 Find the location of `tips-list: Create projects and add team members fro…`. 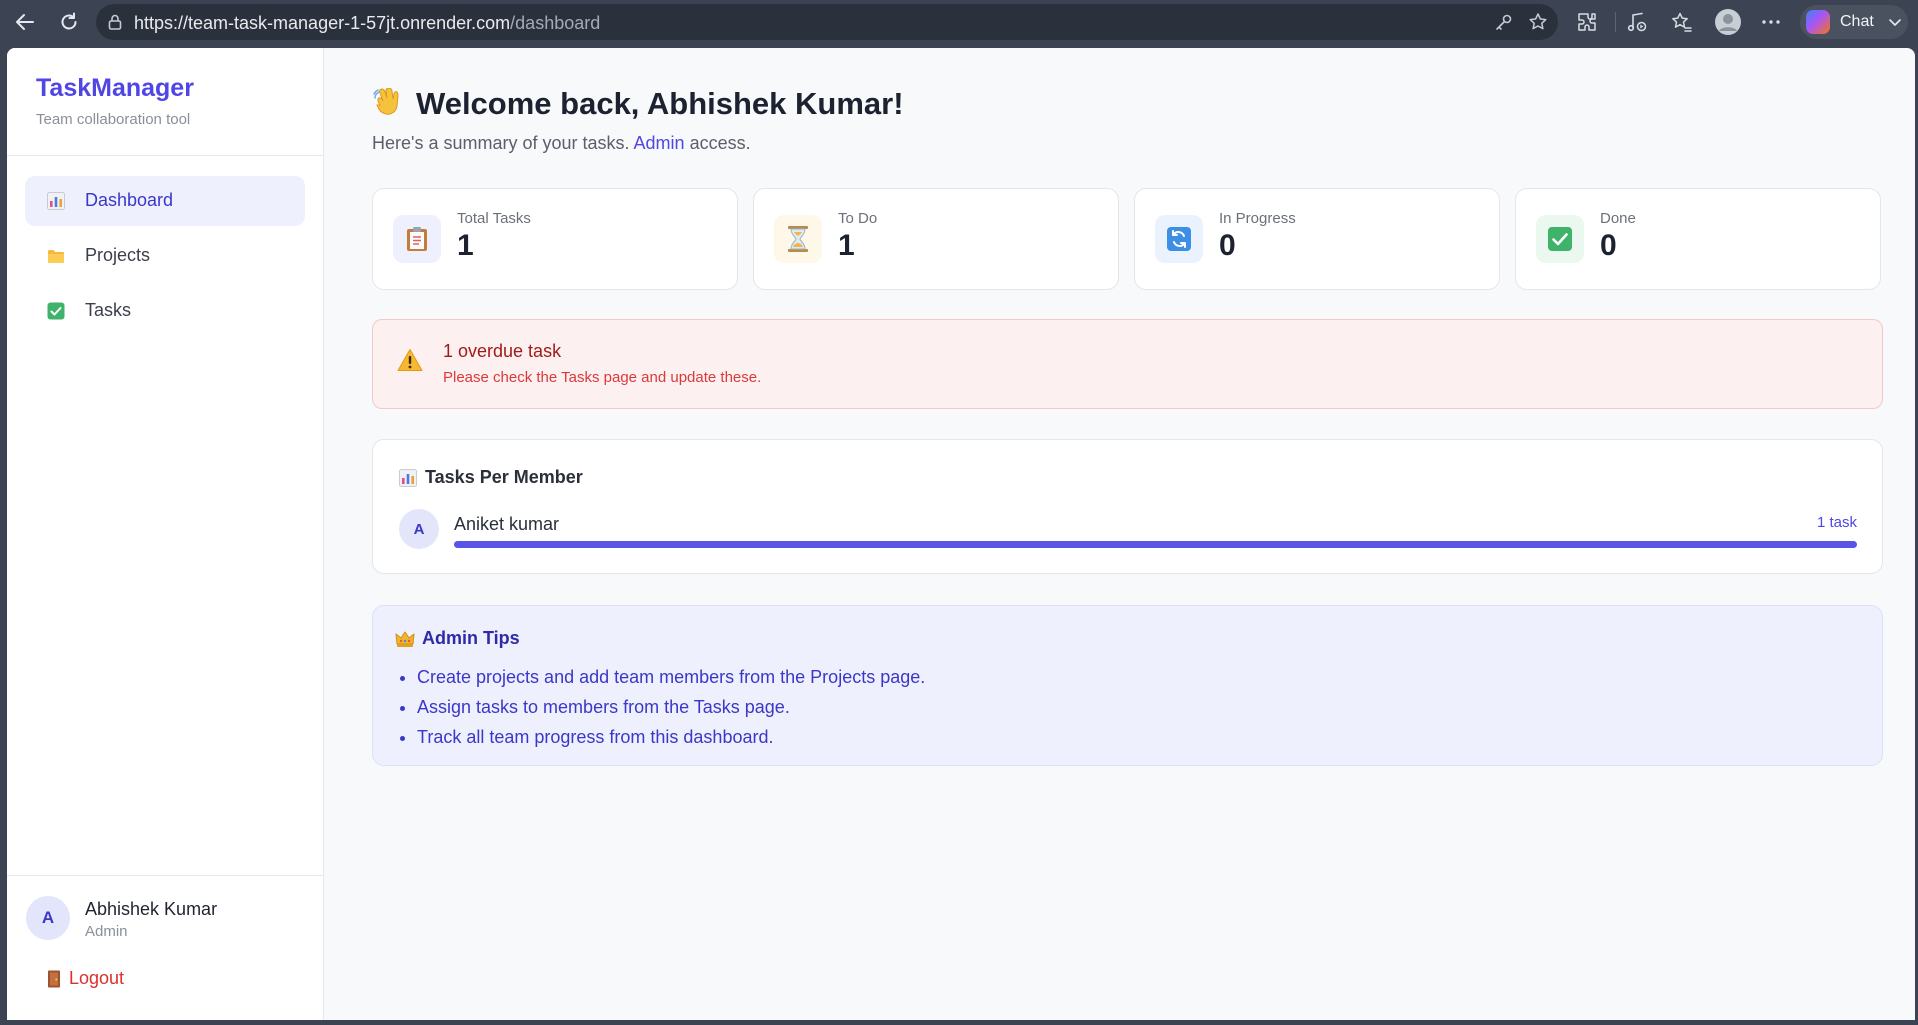

tips-list: Create projects and add team members fro… is located at coordinates (660, 707).